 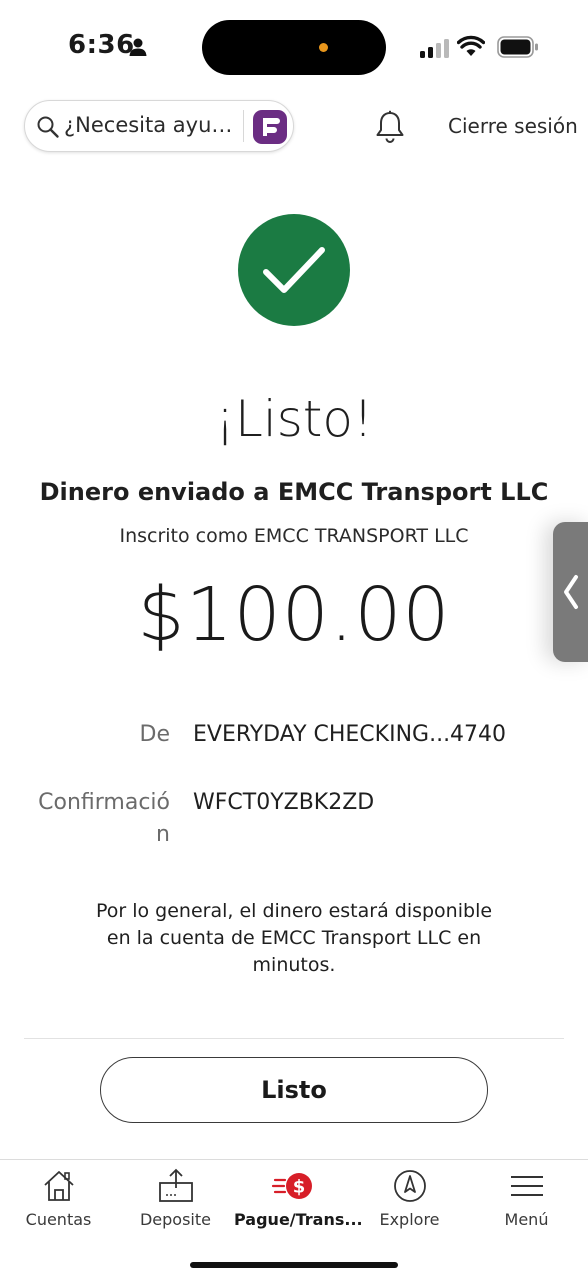 I want to click on nav-label-cuentas: Cuentas, so click(x=58, y=1219).